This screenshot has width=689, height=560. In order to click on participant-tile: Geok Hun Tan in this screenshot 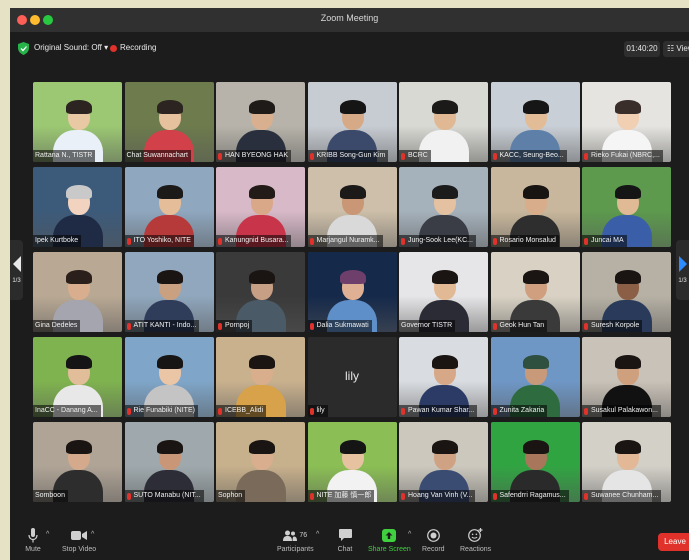, I will do `click(535, 292)`.